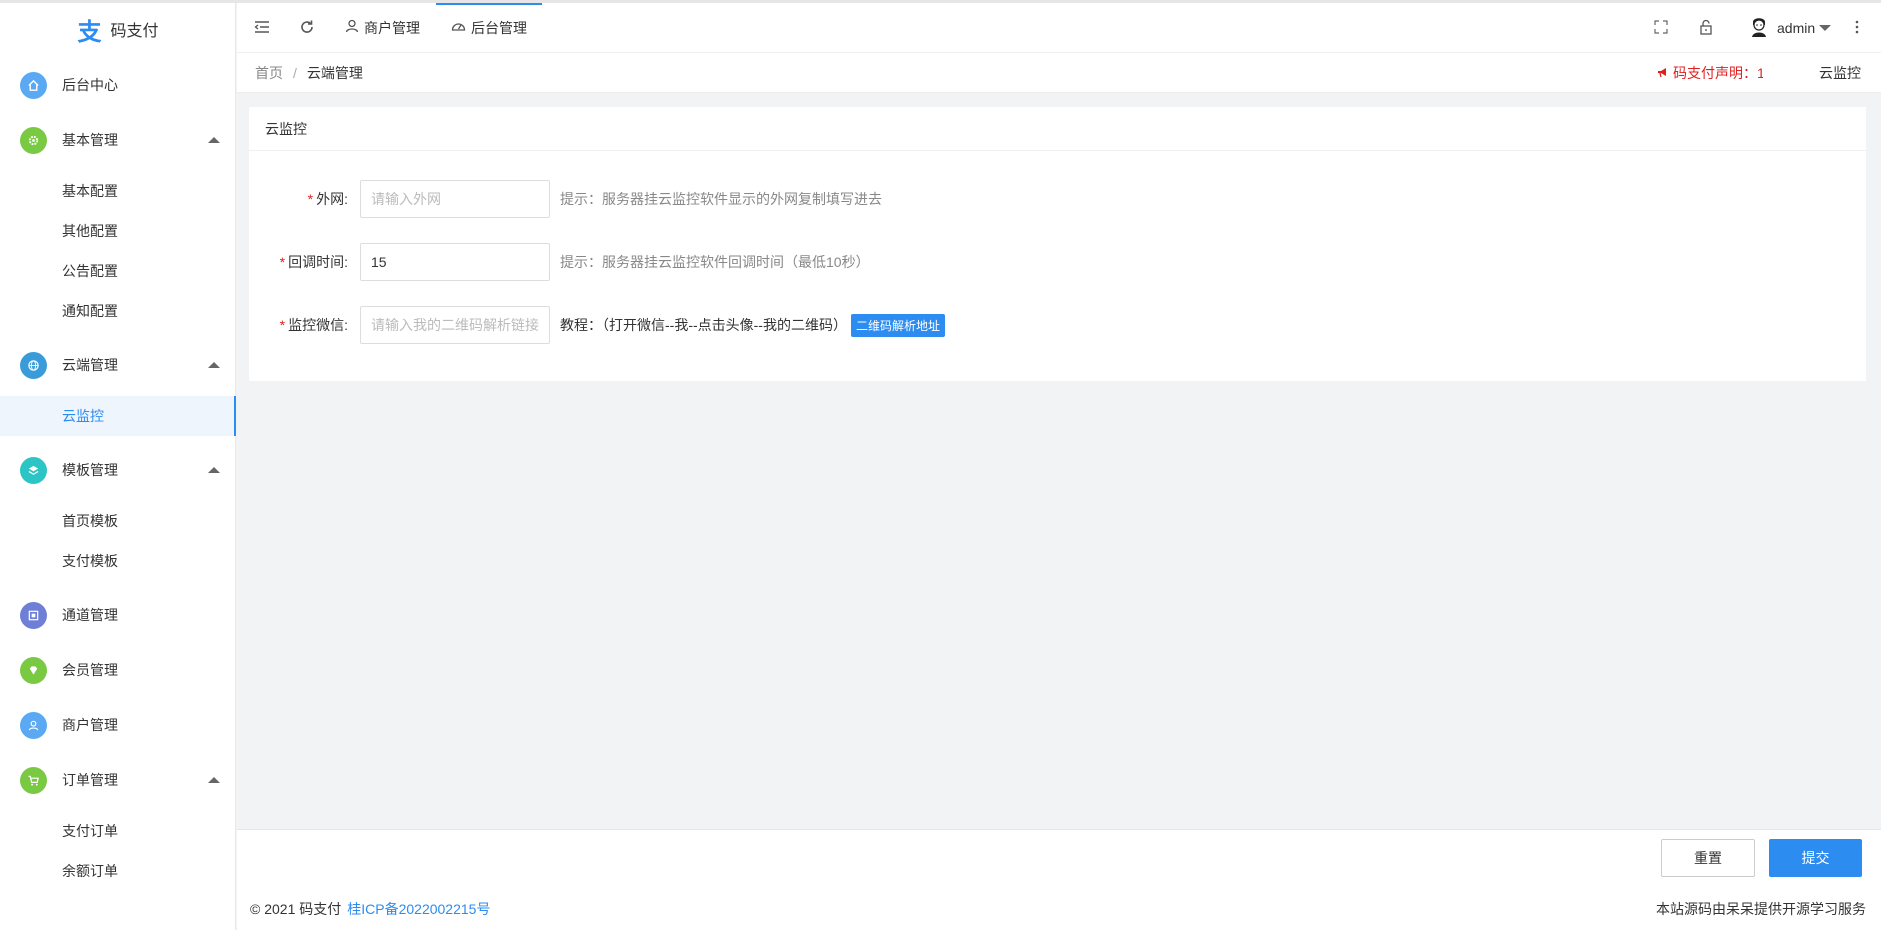 This screenshot has width=1881, height=930. I want to click on sidebar-item-label: 模板管理, so click(90, 470).